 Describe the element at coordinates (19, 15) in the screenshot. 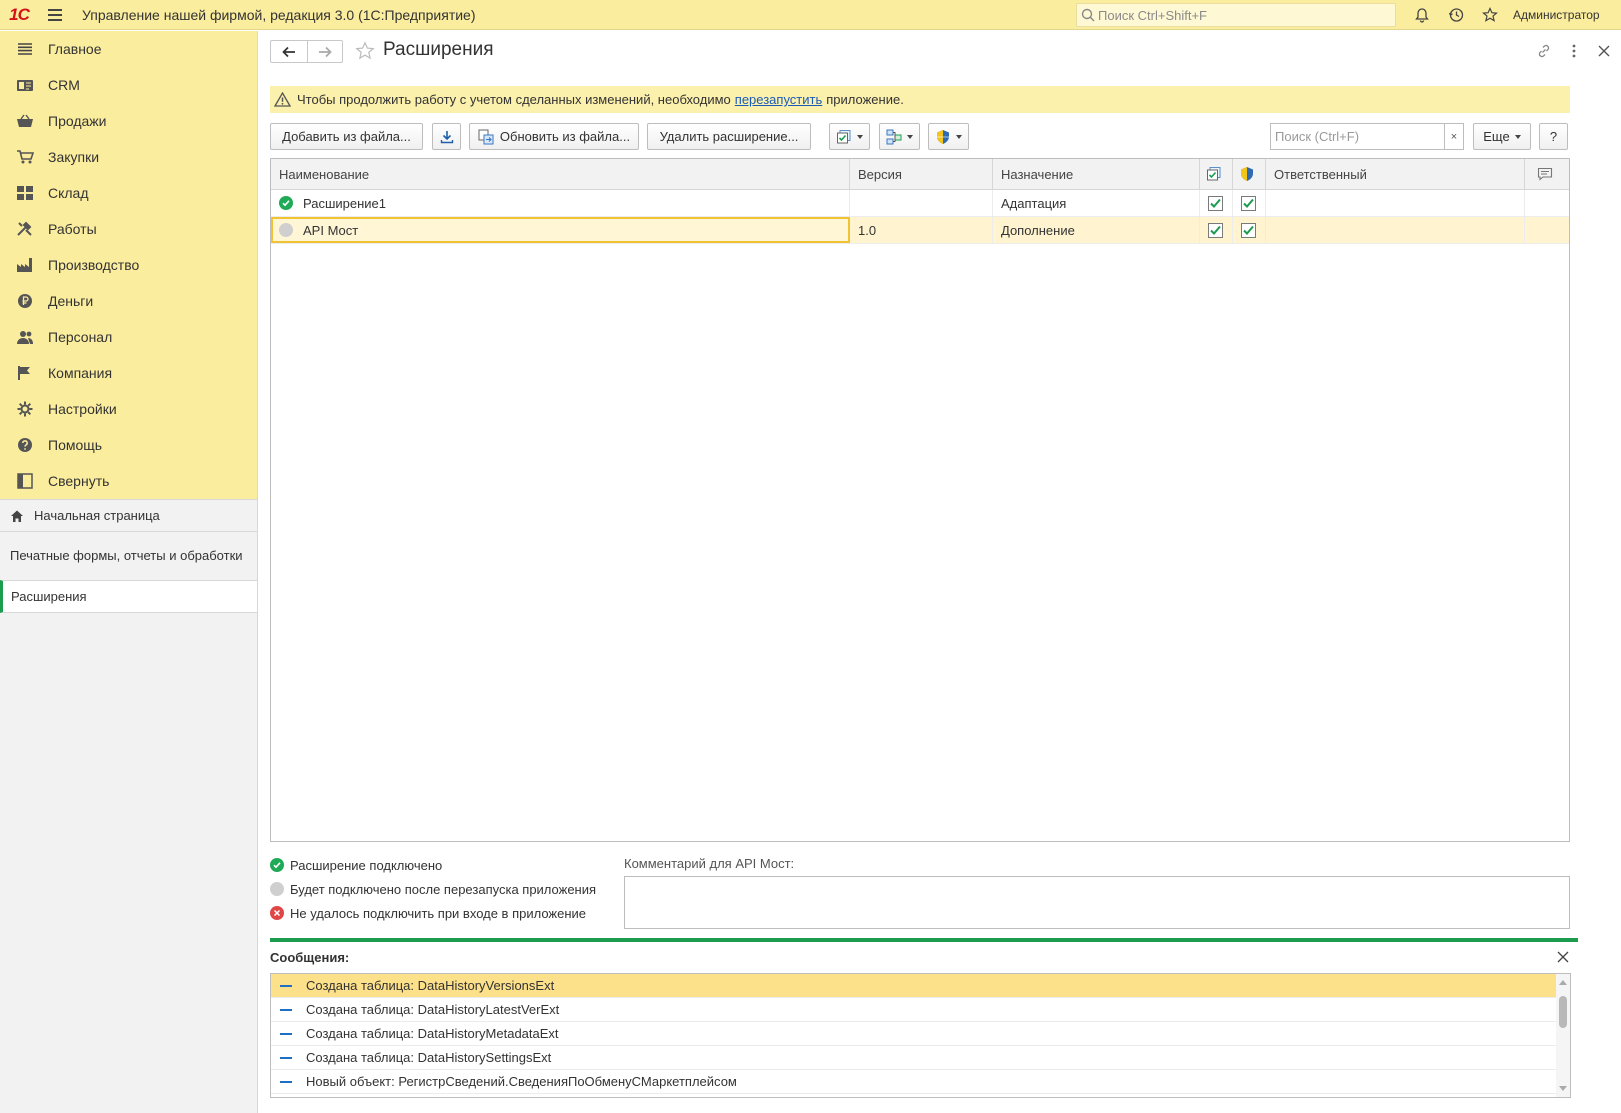

I see `logo-1c: 1С` at that location.